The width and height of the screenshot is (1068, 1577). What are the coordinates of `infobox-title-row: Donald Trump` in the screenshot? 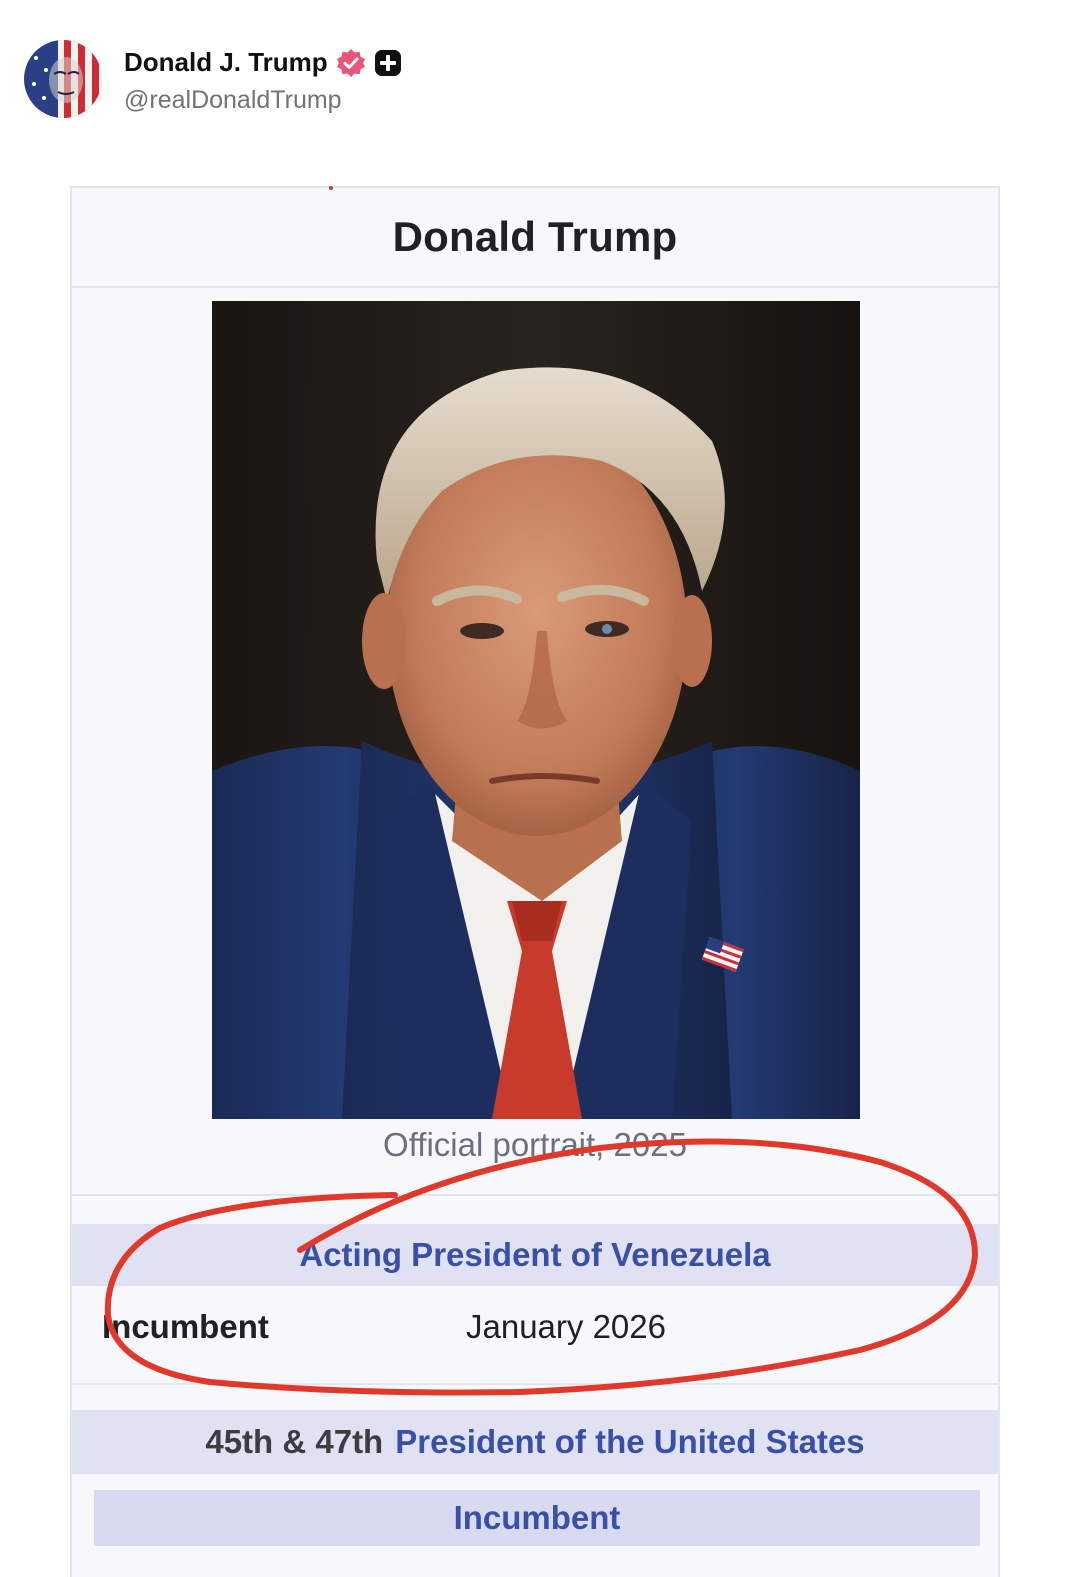 It's located at (535, 238).